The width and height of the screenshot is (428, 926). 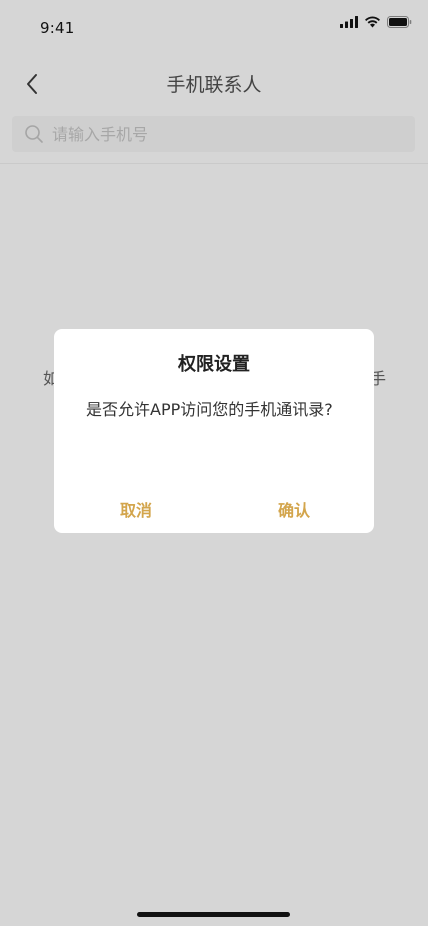 I want to click on status-bar: 9:41, so click(x=214, y=27).